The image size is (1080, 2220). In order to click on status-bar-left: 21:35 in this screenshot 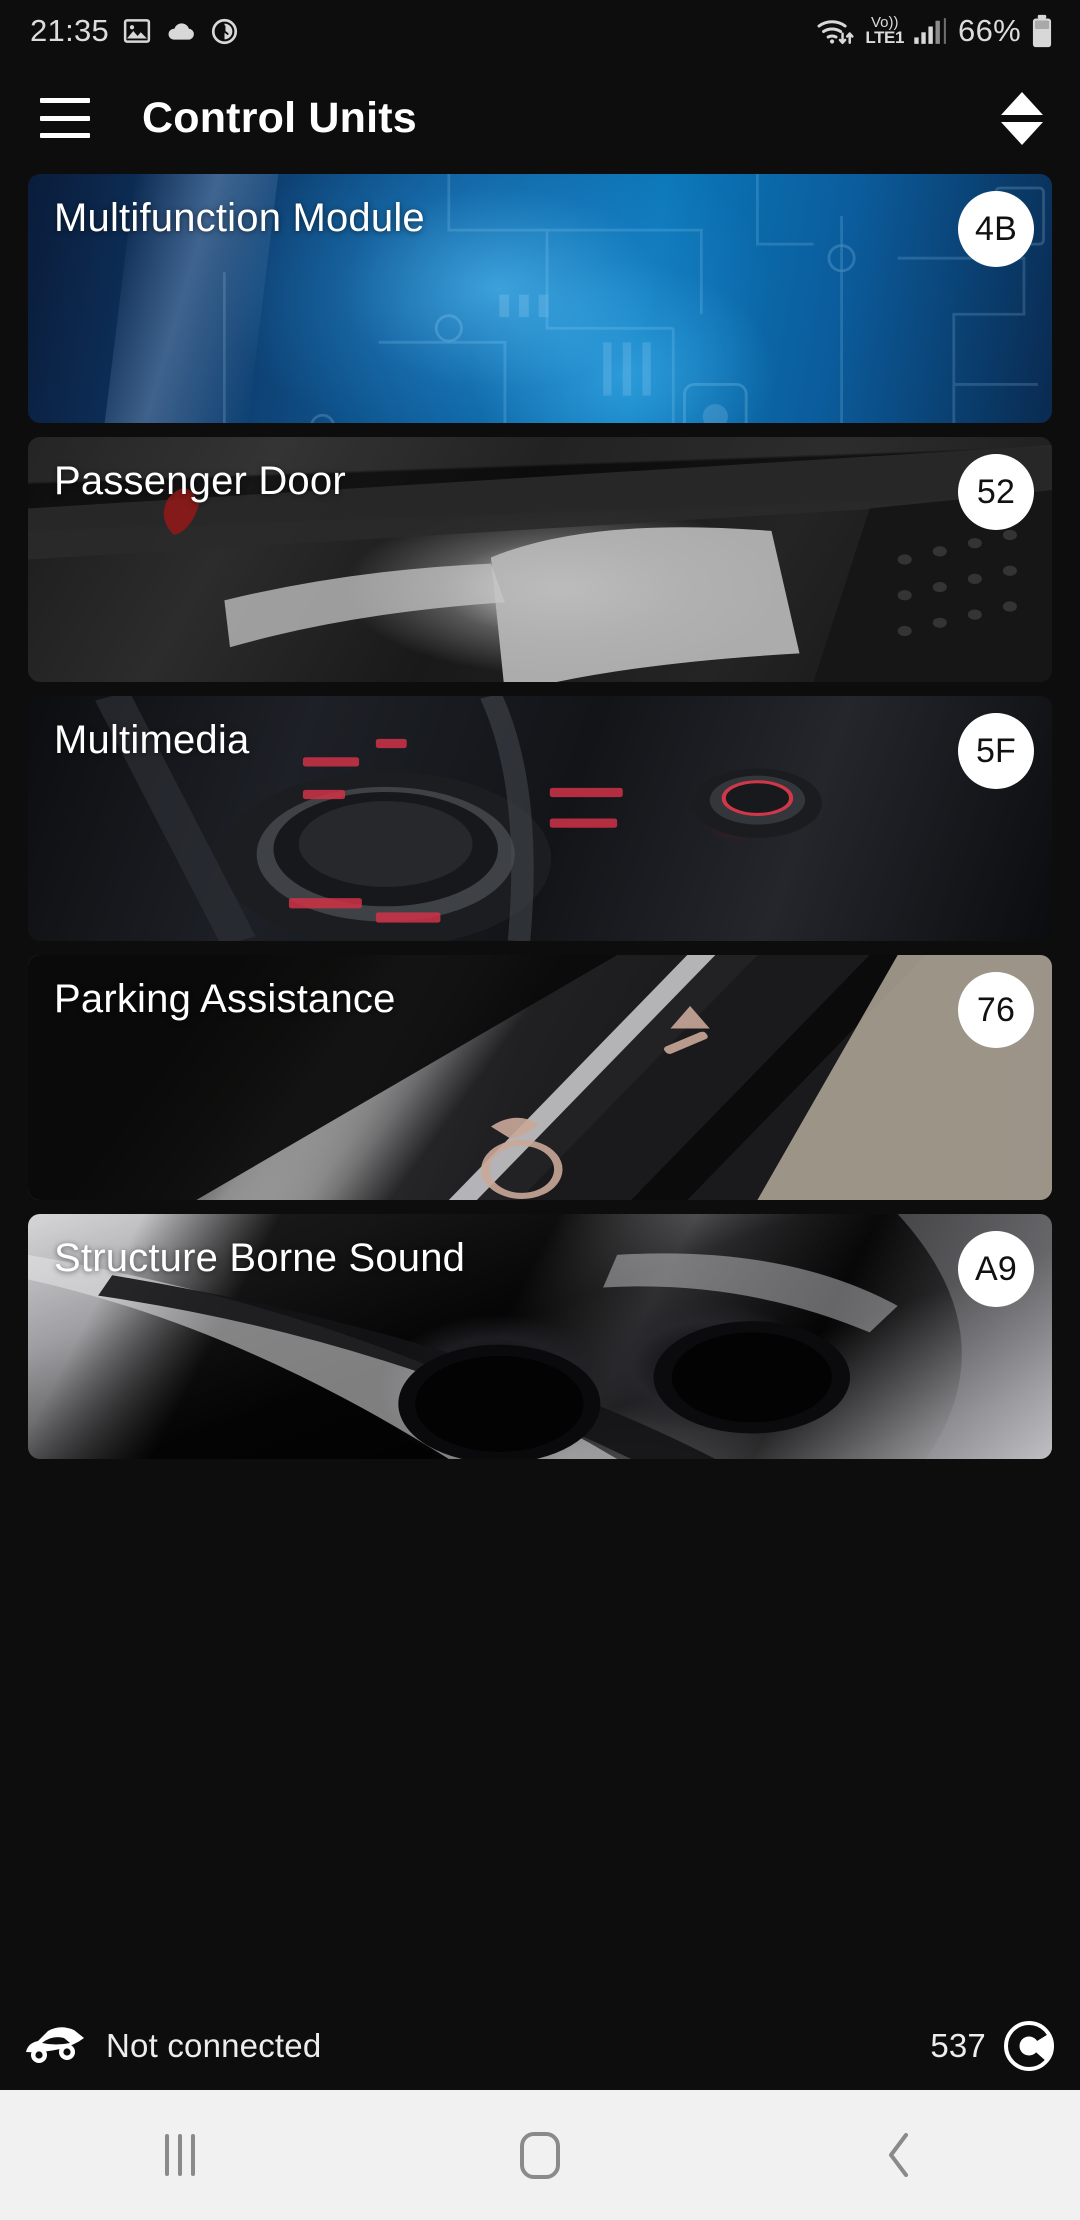, I will do `click(134, 31)`.